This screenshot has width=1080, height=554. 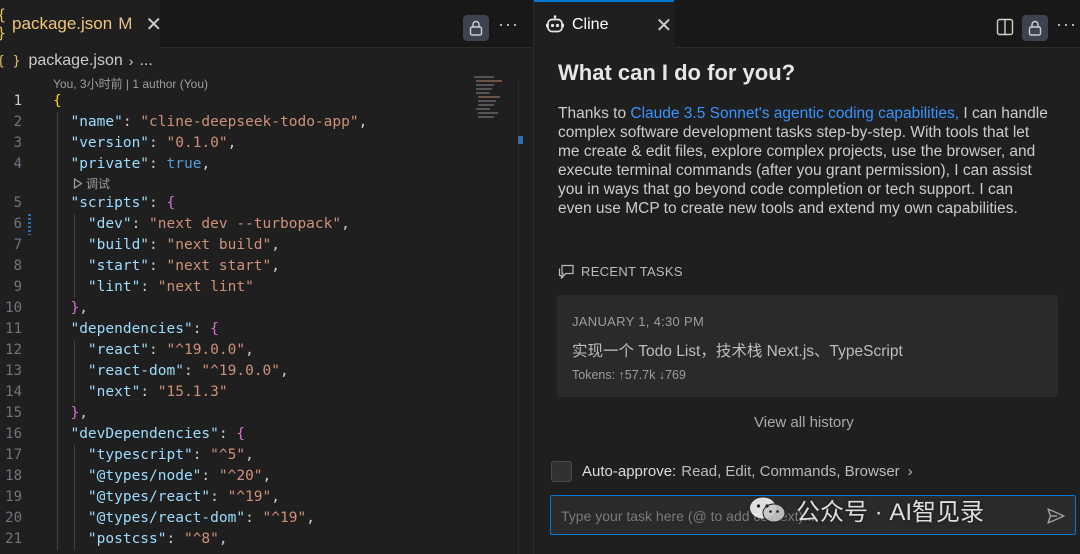 What do you see at coordinates (13, 434) in the screenshot?
I see `line-number: 16` at bounding box center [13, 434].